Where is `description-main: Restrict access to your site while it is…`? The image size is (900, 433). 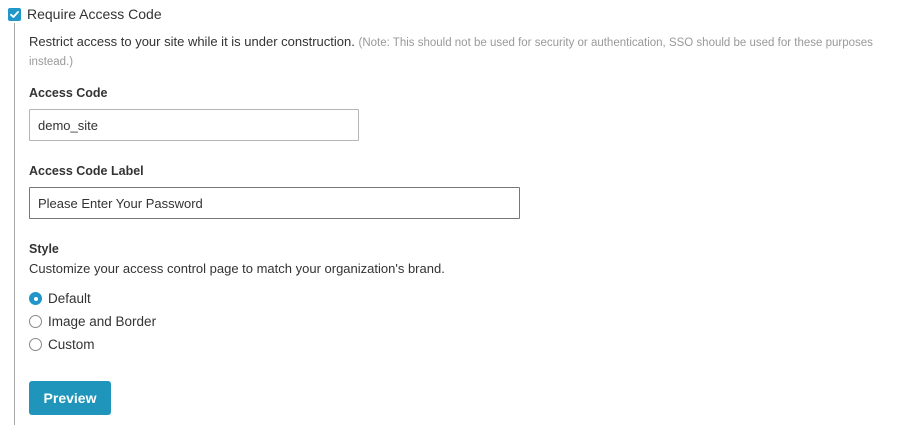
description-main: Restrict access to your site while it is… is located at coordinates (192, 41).